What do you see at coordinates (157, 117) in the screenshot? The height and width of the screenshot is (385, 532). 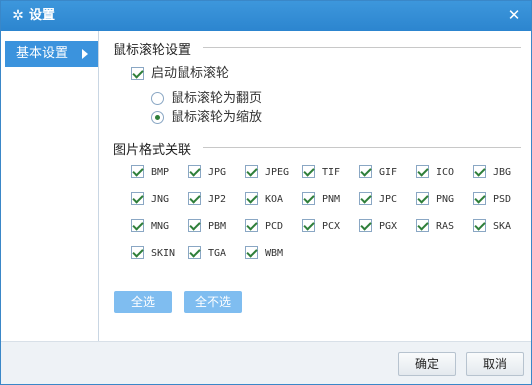 I see `wheel-zoom-radio` at bounding box center [157, 117].